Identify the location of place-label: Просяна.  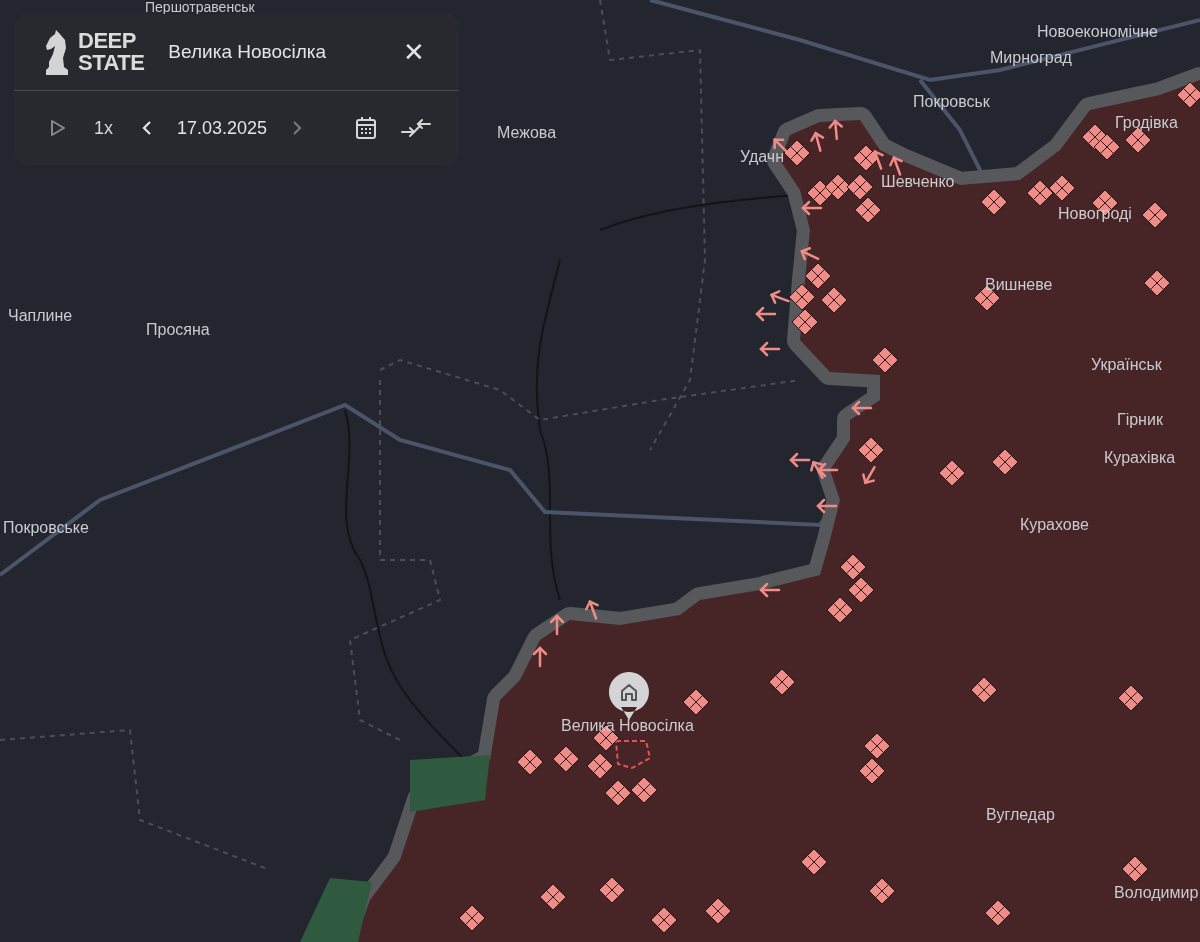
(178, 330).